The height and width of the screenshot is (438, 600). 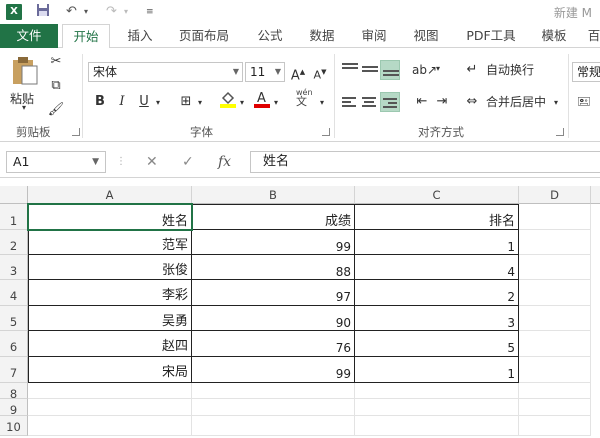 What do you see at coordinates (350, 70) in the screenshot?
I see `align-top-icon` at bounding box center [350, 70].